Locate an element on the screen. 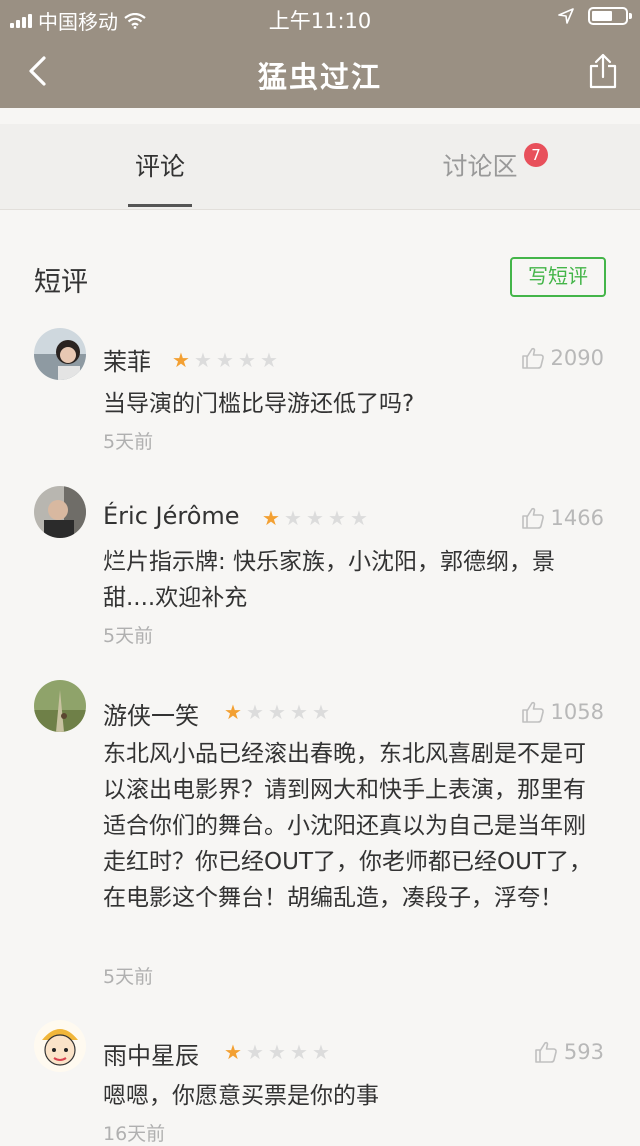 Image resolution: width=640 pixels, height=1146 pixels. like-count: 1058 is located at coordinates (577, 712).